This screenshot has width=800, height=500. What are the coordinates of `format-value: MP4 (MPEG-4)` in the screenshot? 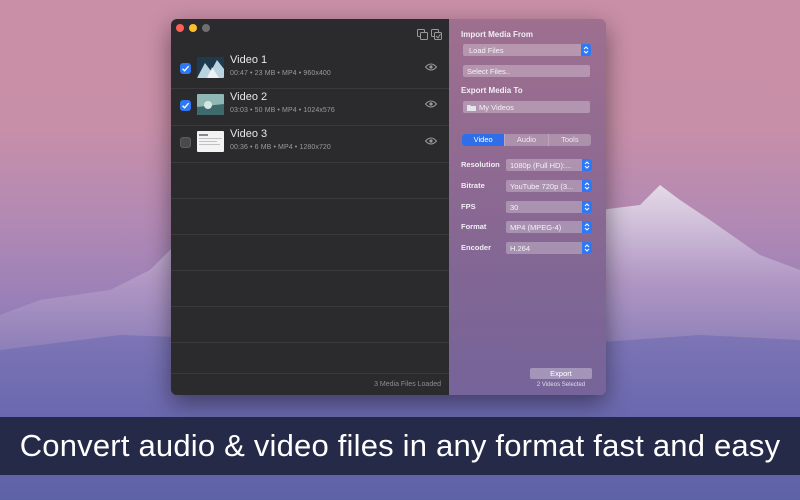 It's located at (536, 227).